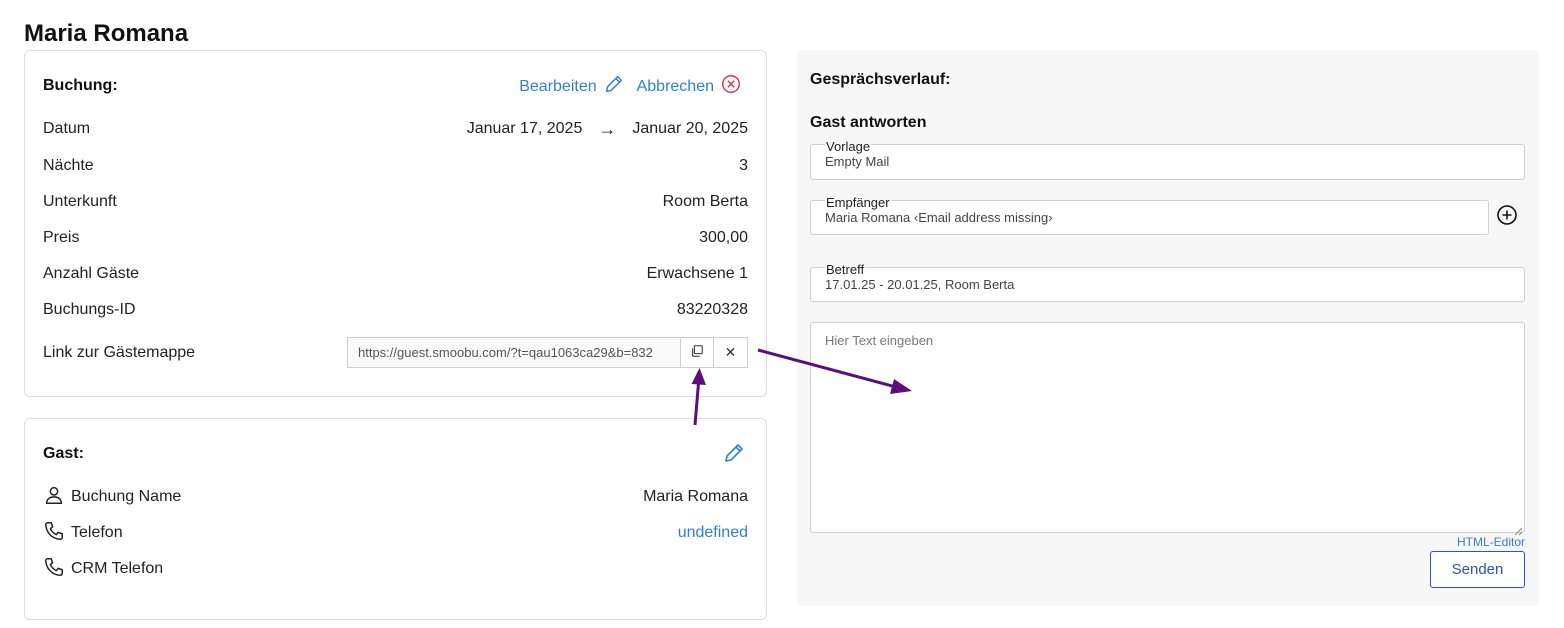 This screenshot has width=1564, height=628. I want to click on arrow-right-icon: →, so click(607, 128).